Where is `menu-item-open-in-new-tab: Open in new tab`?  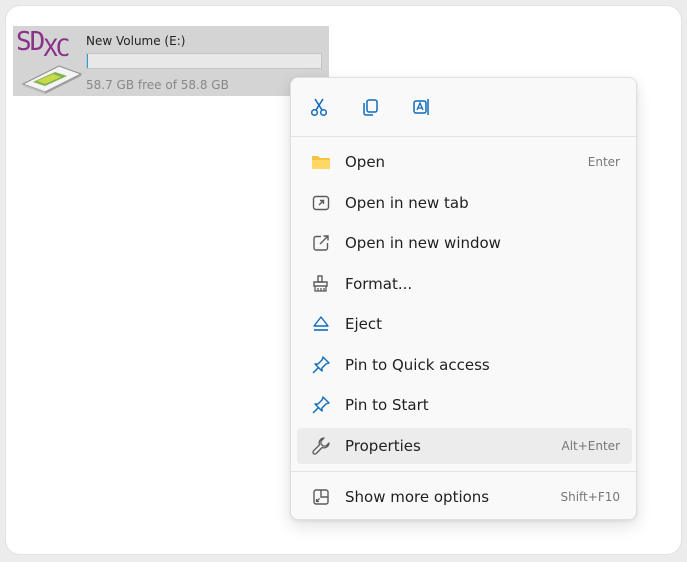 menu-item-open-in-new-tab: Open in new tab is located at coordinates (464, 203).